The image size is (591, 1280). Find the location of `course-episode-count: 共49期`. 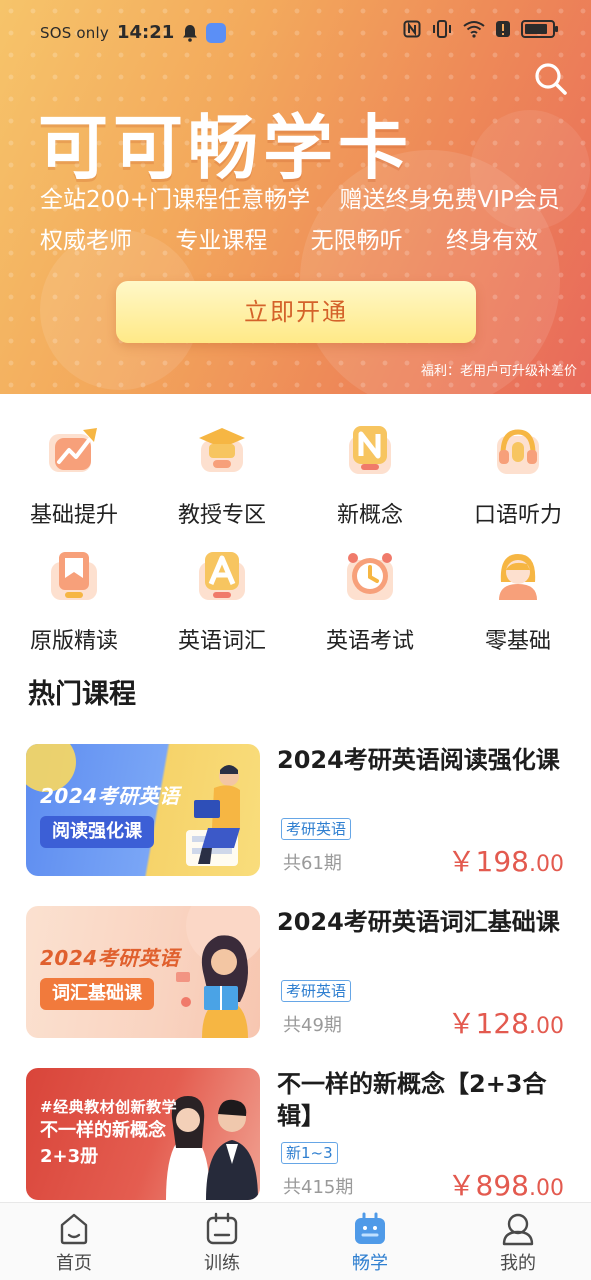

course-episode-count: 共49期 is located at coordinates (312, 1025).